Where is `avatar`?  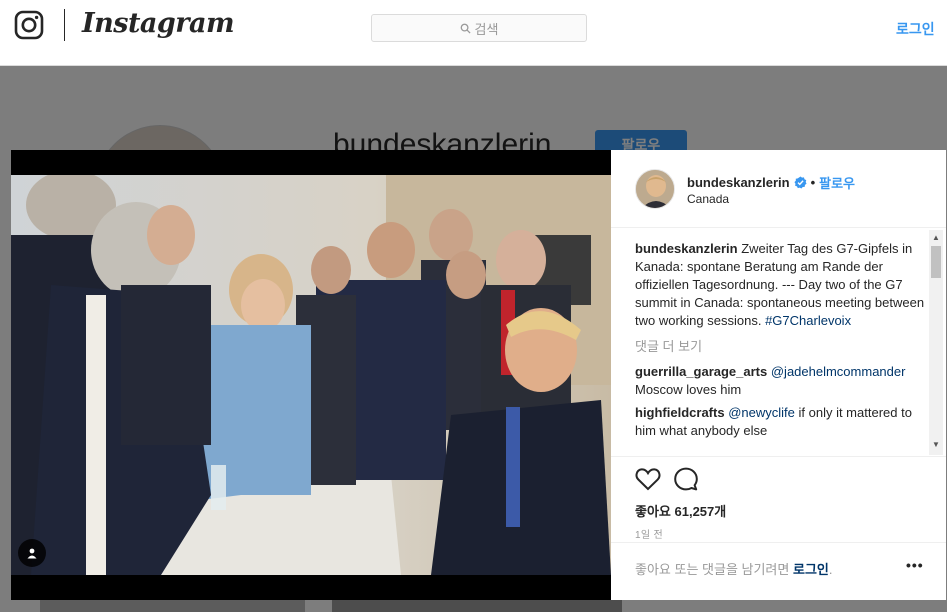
avatar is located at coordinates (655, 189).